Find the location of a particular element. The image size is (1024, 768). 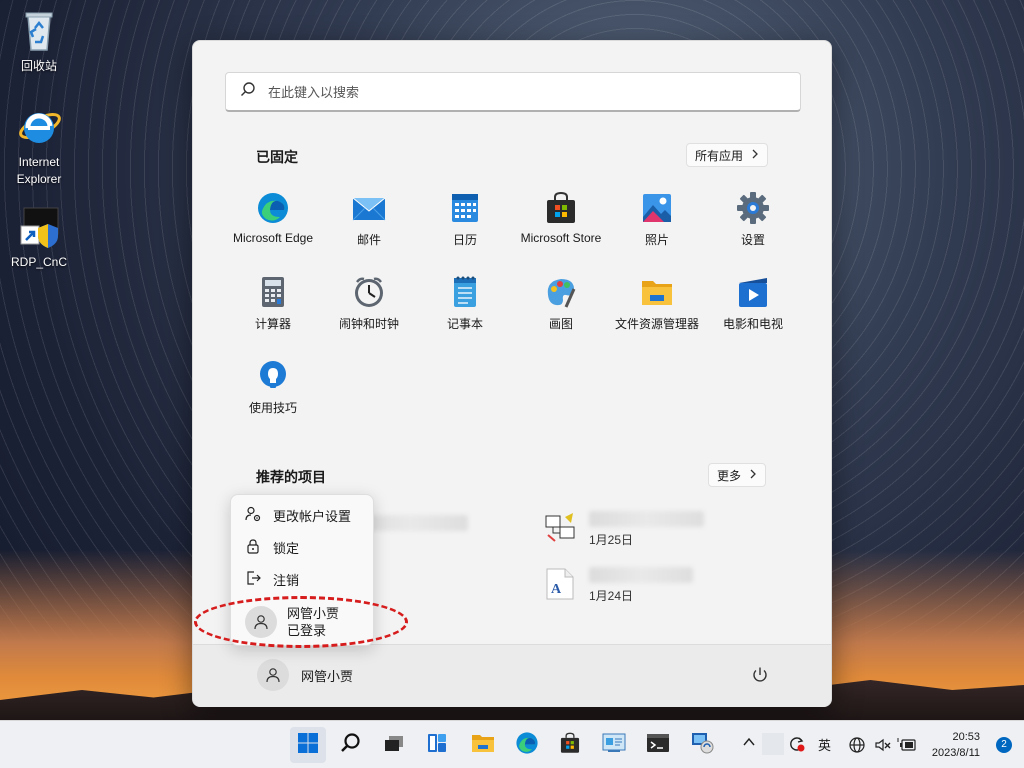

sync-error-icon is located at coordinates (797, 747).